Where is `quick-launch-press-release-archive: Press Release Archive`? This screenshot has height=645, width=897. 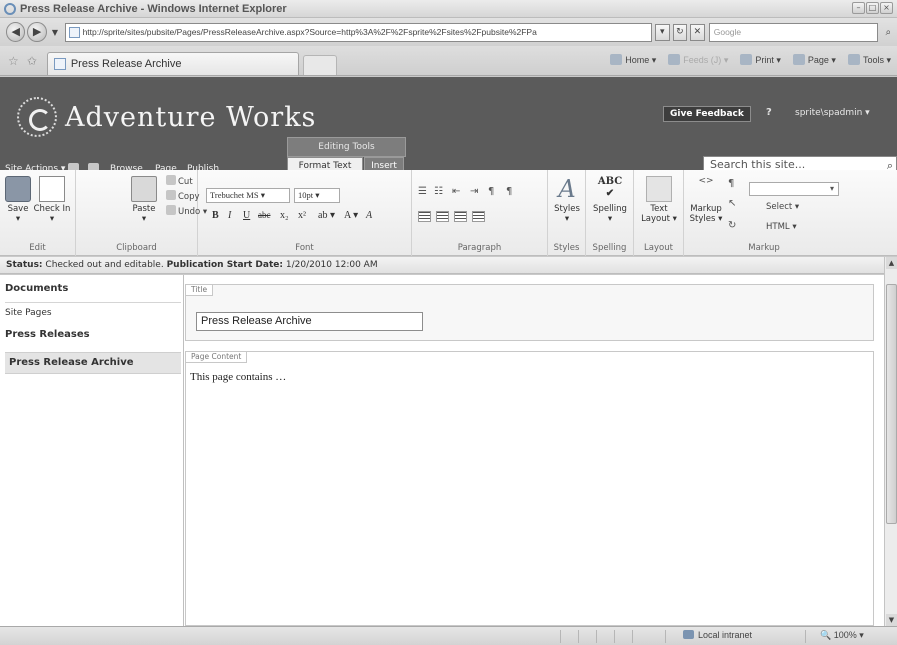 quick-launch-press-release-archive: Press Release Archive is located at coordinates (93, 363).